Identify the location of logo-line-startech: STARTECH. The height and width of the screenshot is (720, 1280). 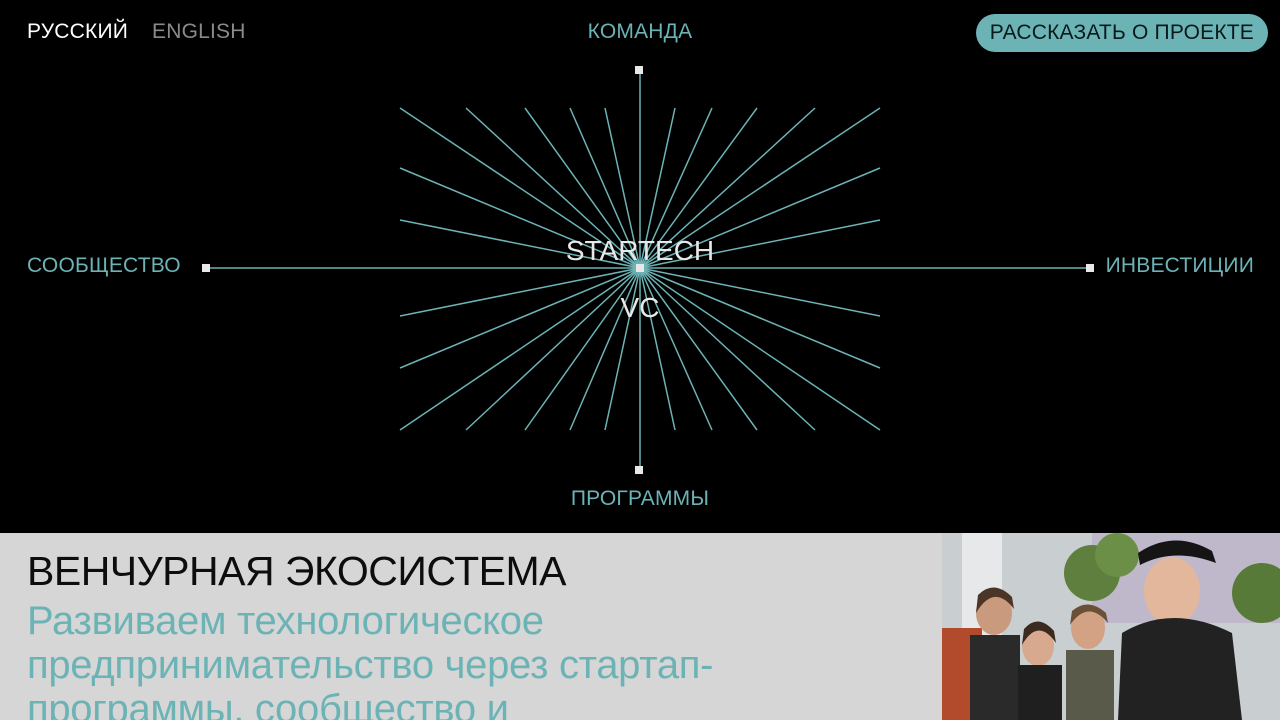
(640, 250).